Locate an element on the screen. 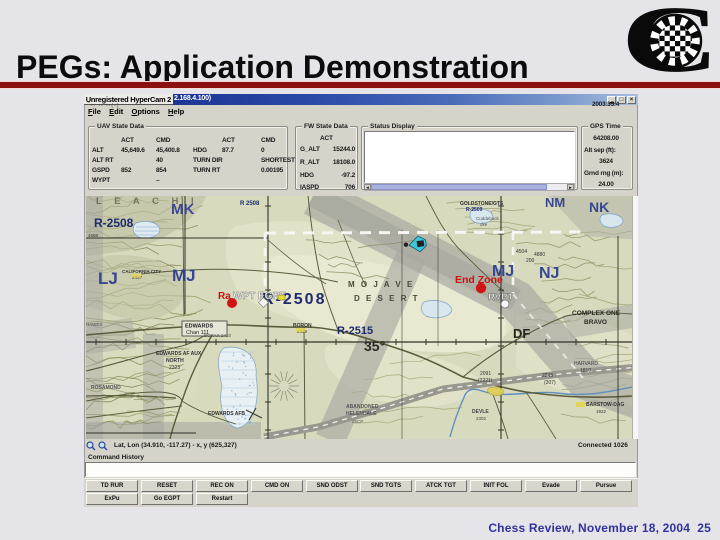 The image size is (720, 540). svg-text: EDWARDS AF AUX is located at coordinates (179, 354).